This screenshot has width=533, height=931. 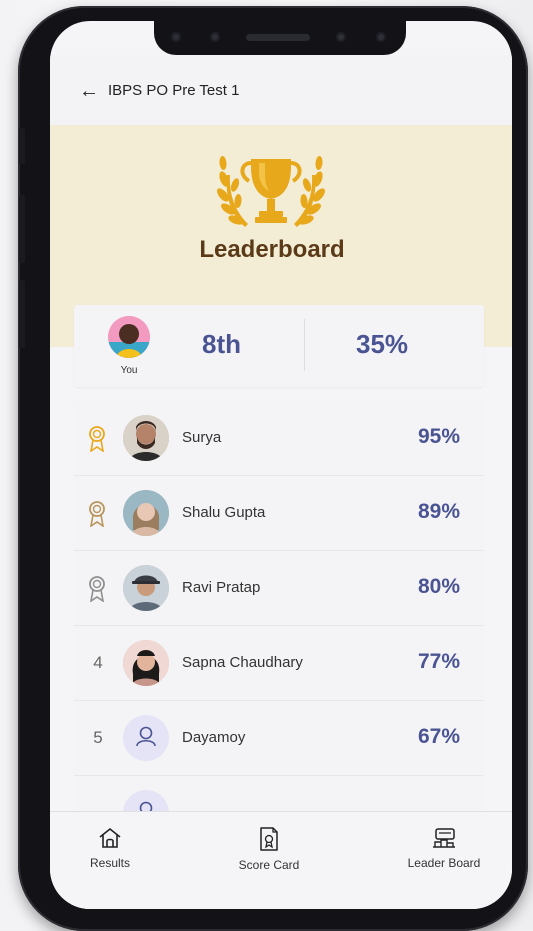 I want to click on you-label: You, so click(x=129, y=370).